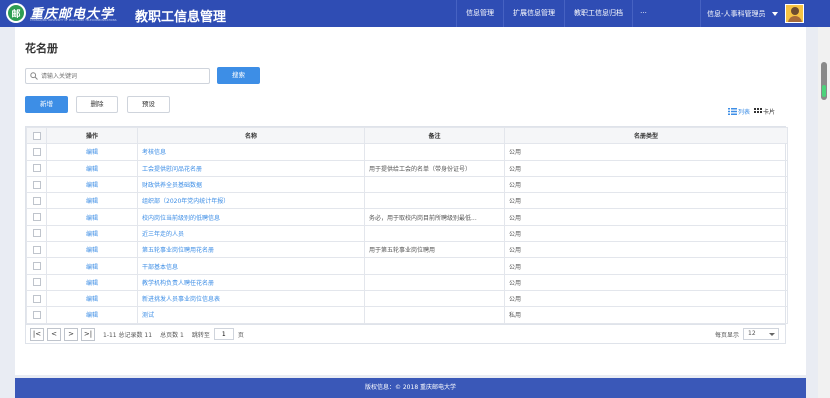 The image size is (830, 398). I want to click on view-card-toggle: 卡片, so click(764, 111).